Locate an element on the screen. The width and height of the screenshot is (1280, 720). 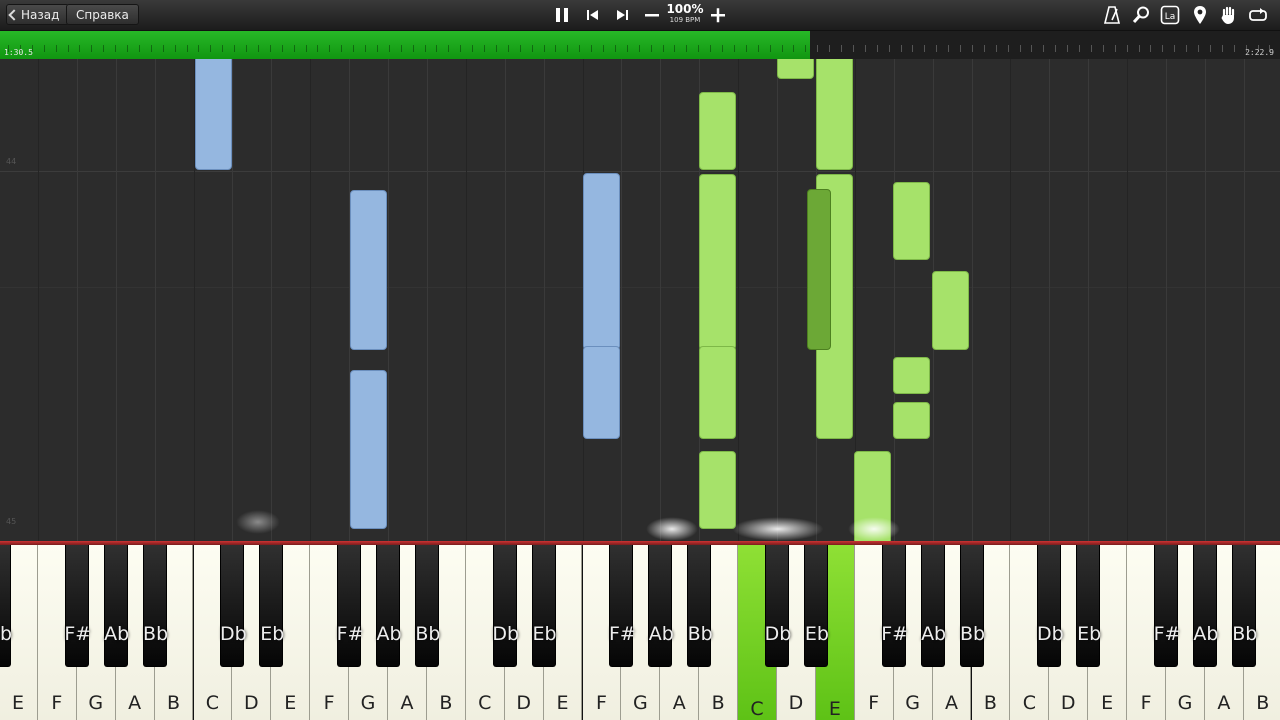
white-key-label: B is located at coordinates (1263, 703).